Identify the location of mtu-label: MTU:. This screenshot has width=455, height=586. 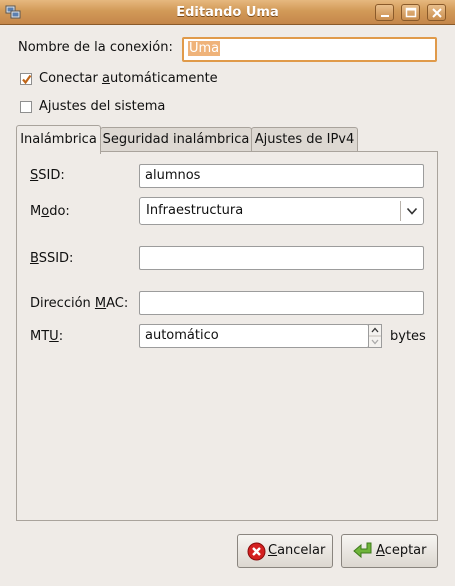
(47, 336).